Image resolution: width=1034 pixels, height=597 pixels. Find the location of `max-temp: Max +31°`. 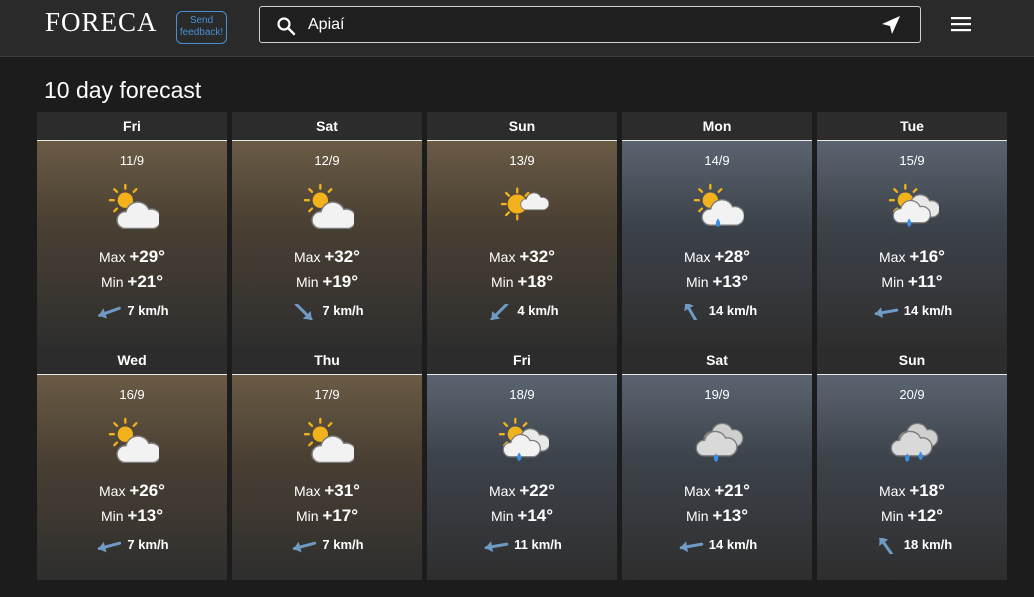

max-temp: Max +31° is located at coordinates (327, 491).